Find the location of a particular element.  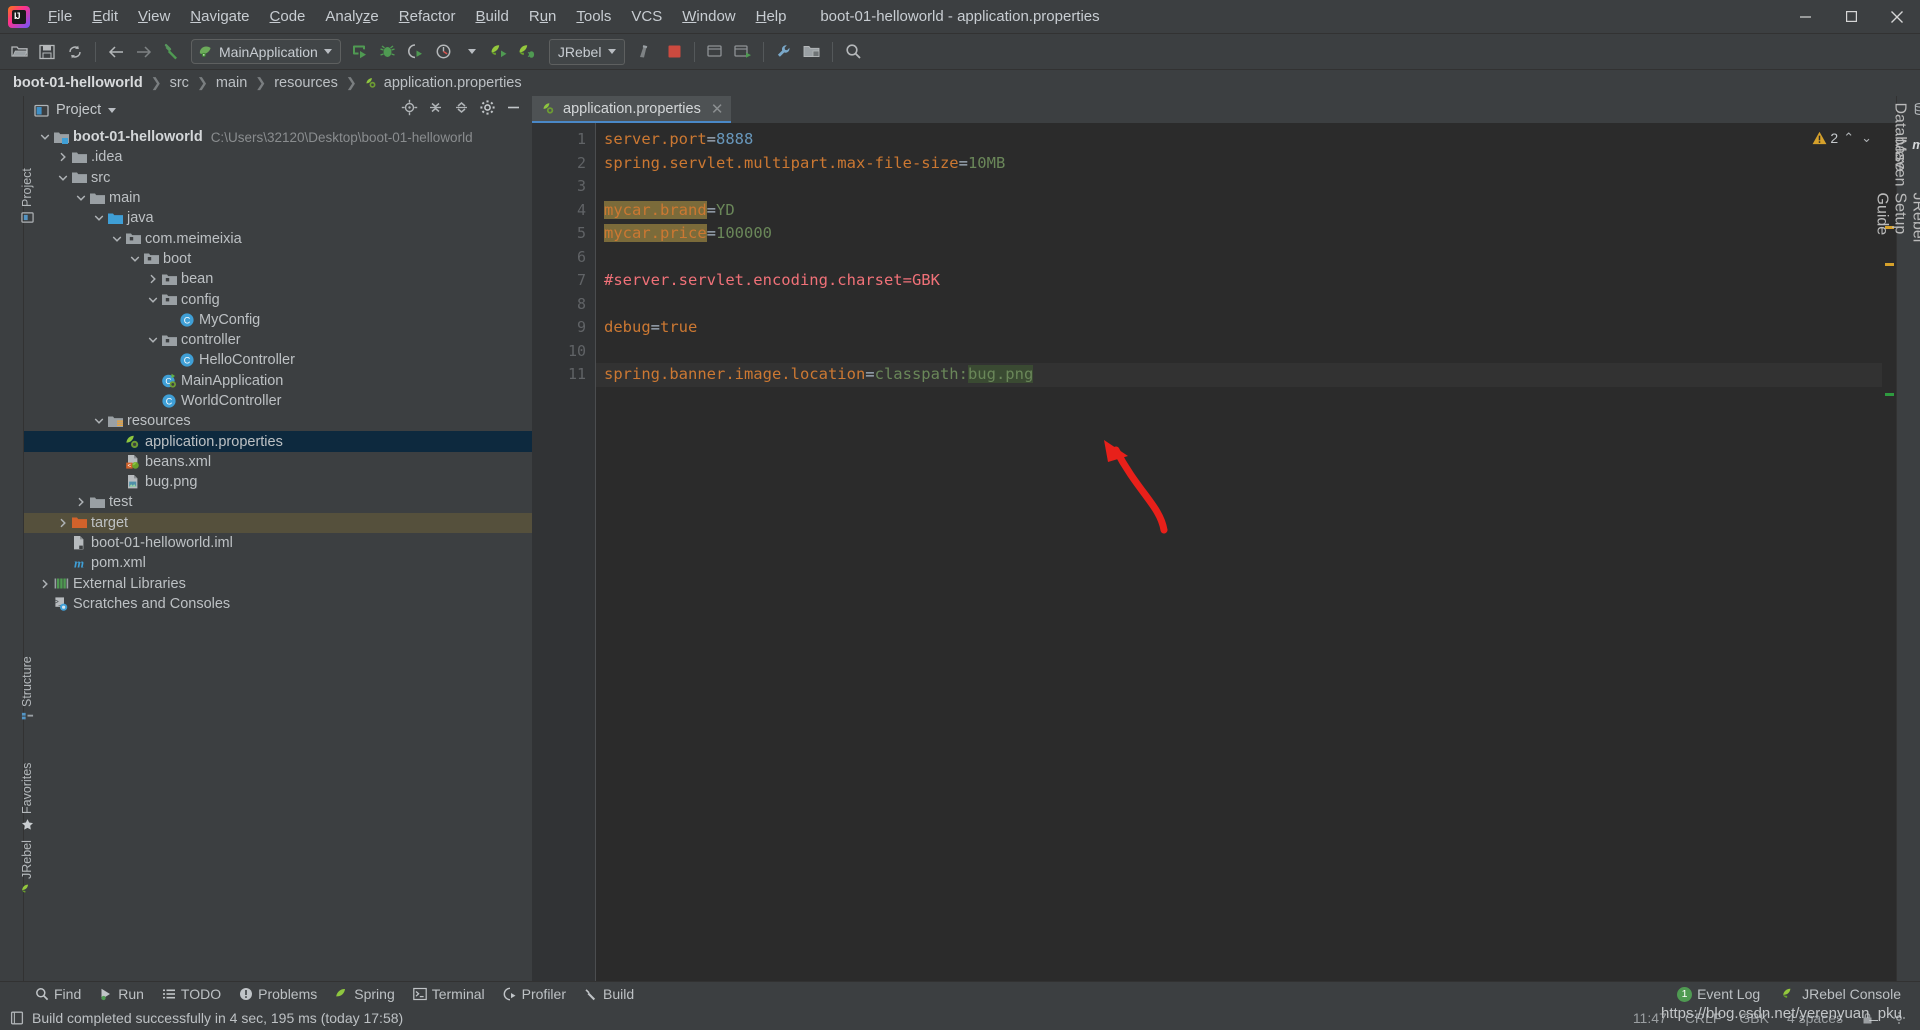

main-toolbar: MainApplication JRebel is located at coordinates (960, 52).